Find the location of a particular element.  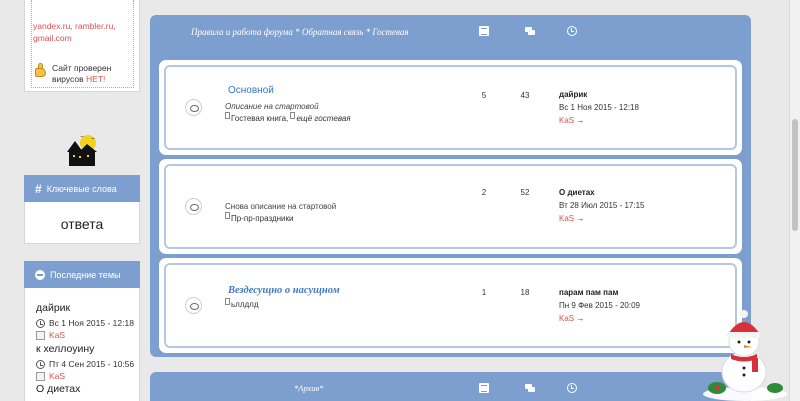

latest-topic-date: Пт 4 Сен 2015 - 10:56 is located at coordinates (85, 364).